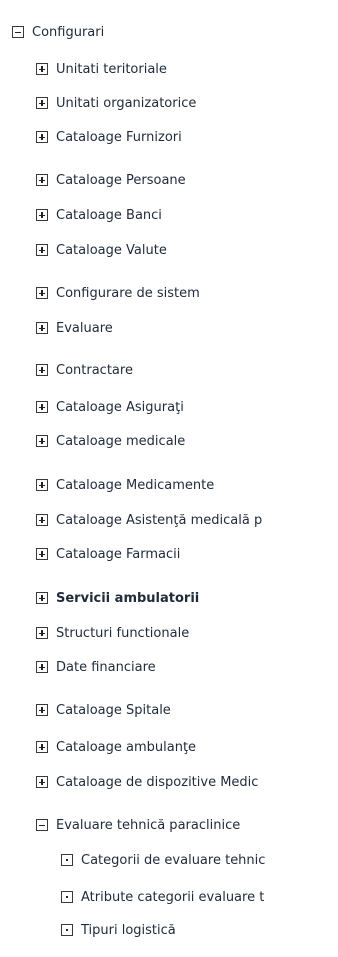 The image size is (338, 957). I want to click on tree-node-label: Servicii ambulatorii, so click(127, 598).